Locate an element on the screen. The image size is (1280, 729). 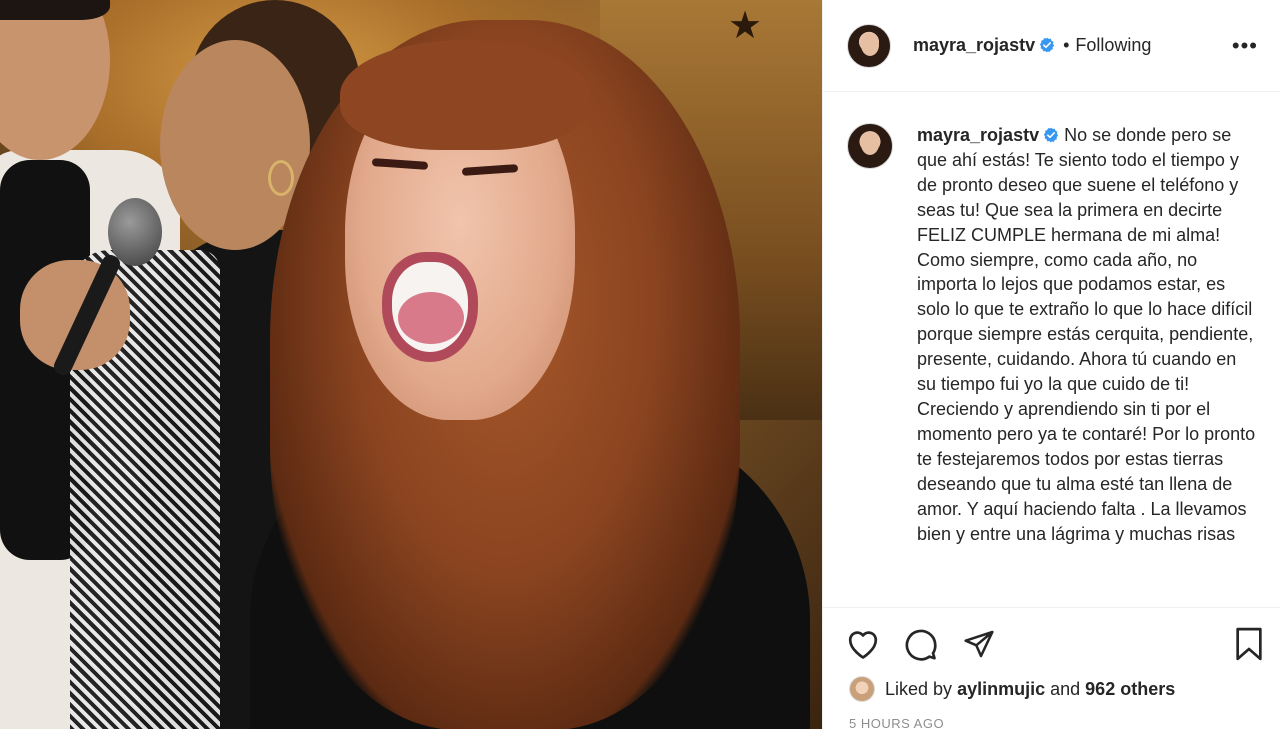
comment-icon is located at coordinates (921, 644).